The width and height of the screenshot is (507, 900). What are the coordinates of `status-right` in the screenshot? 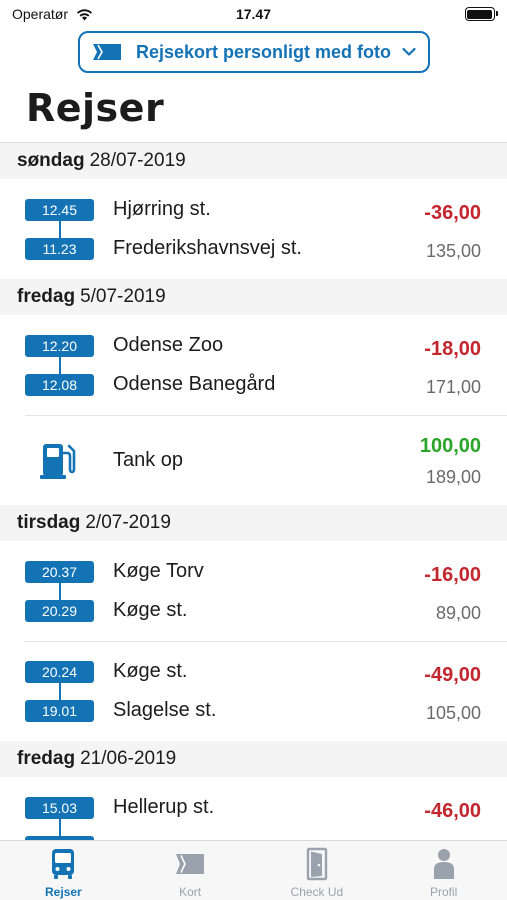 It's located at (421, 14).